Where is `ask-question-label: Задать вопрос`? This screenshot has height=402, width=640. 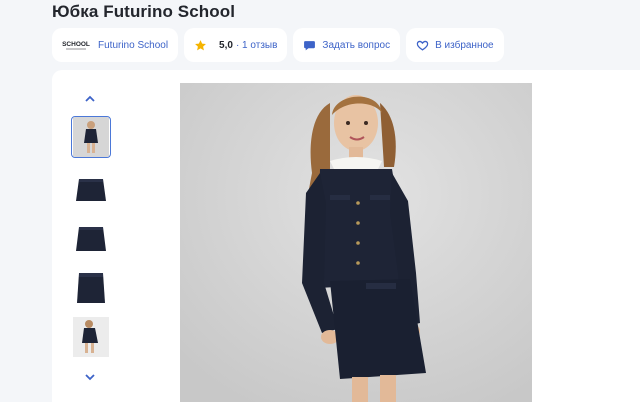 ask-question-label: Задать вопрос is located at coordinates (356, 45).